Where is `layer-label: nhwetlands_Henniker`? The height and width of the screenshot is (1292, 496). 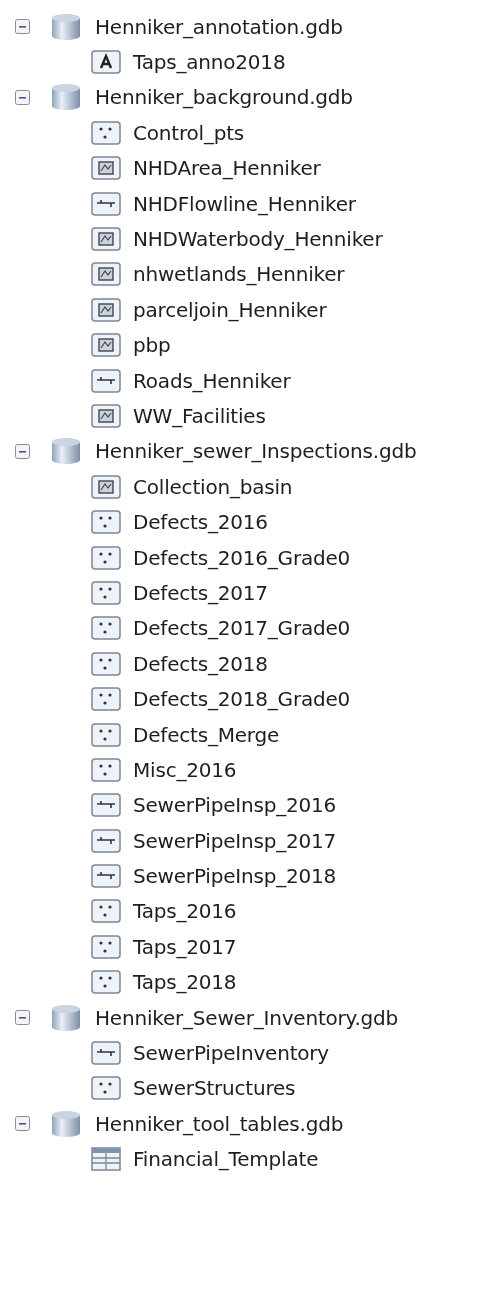 layer-label: nhwetlands_Henniker is located at coordinates (239, 274).